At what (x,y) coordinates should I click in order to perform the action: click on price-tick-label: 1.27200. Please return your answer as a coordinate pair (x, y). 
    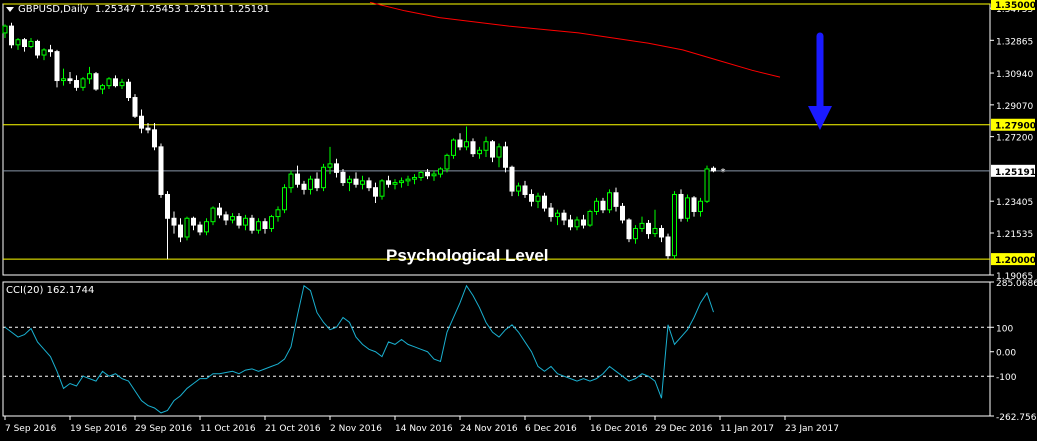
    Looking at the image, I should click on (1014, 139).